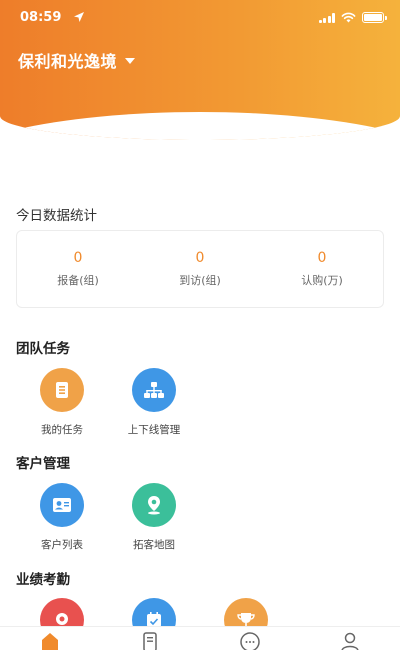 This screenshot has height=650, width=400. I want to click on tab-messages, so click(250, 638).